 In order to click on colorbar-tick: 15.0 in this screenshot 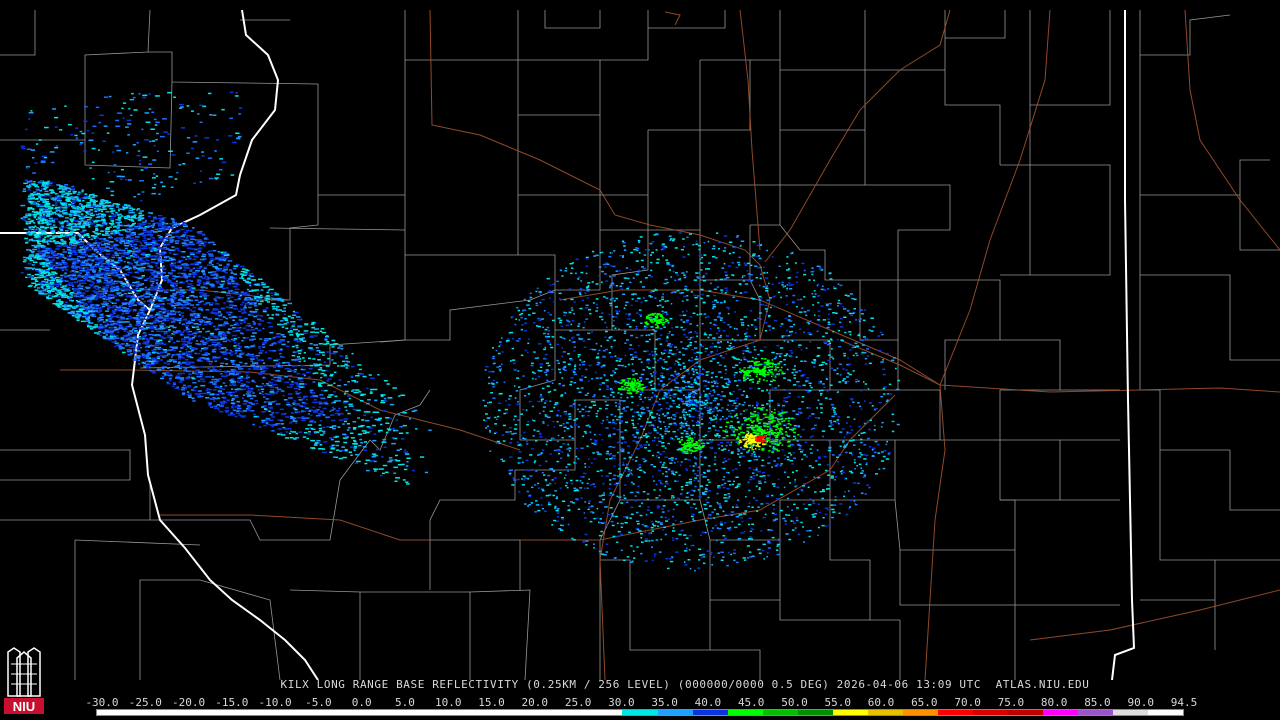, I will do `click(491, 702)`.